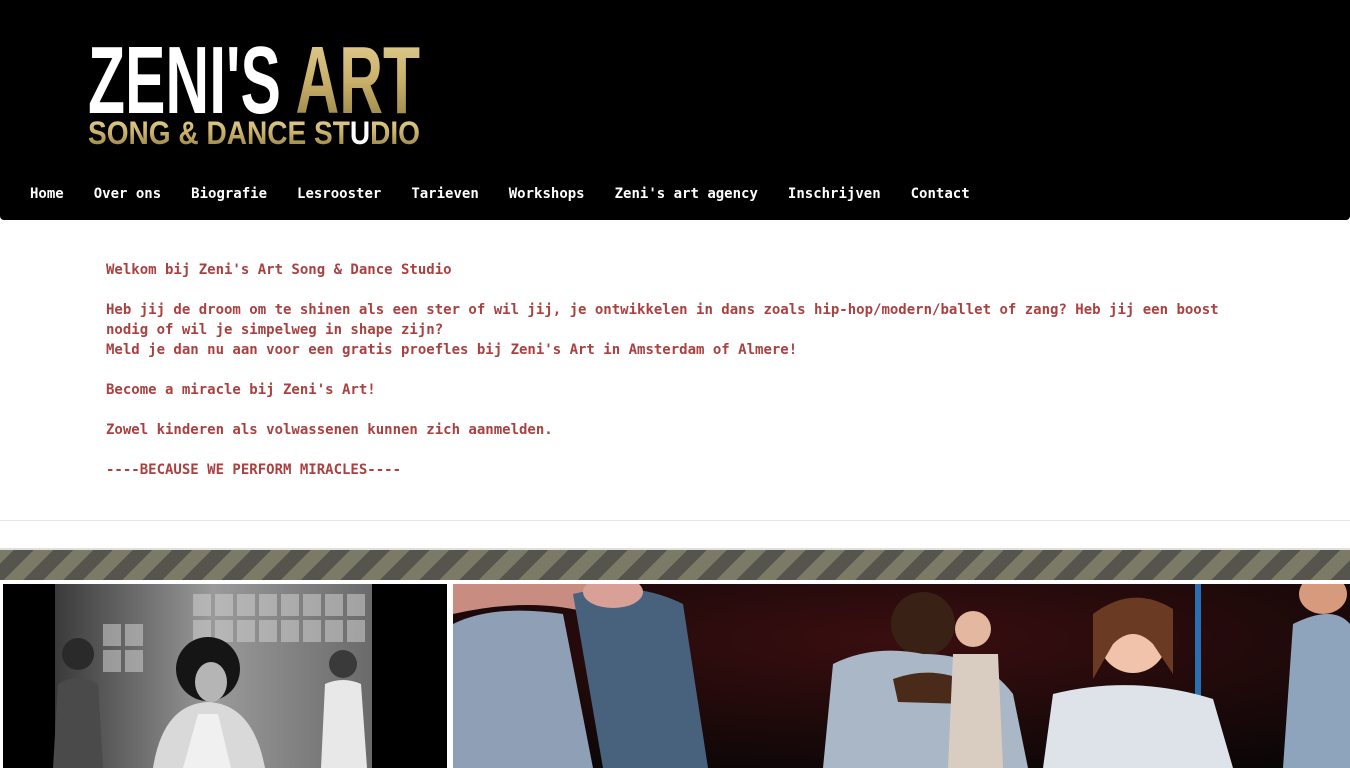 The width and height of the screenshot is (1350, 768). I want to click on miracle-text: Become a miracle bij Zeni's Art!, so click(241, 390).